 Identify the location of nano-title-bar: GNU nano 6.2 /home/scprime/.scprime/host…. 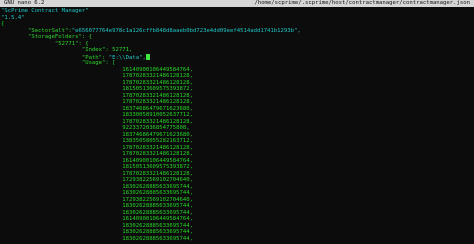
(237, 3).